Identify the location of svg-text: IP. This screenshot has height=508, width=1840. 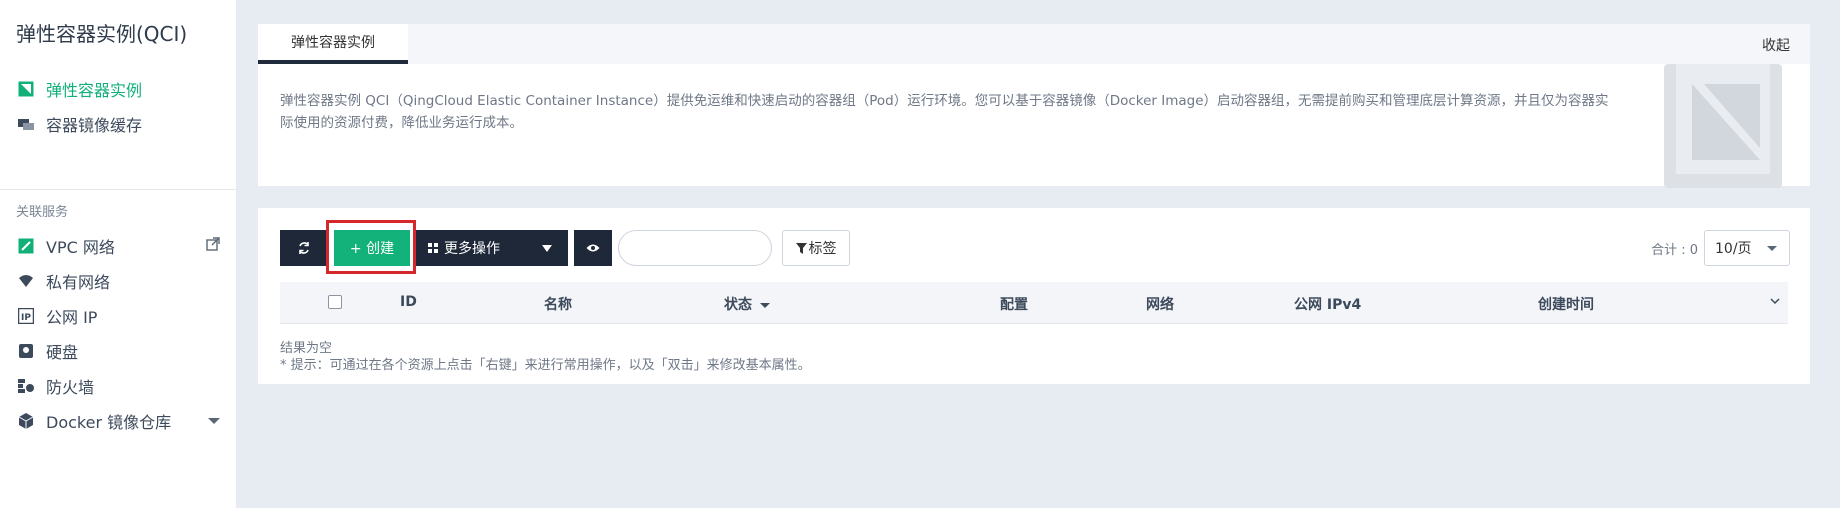
(26, 318).